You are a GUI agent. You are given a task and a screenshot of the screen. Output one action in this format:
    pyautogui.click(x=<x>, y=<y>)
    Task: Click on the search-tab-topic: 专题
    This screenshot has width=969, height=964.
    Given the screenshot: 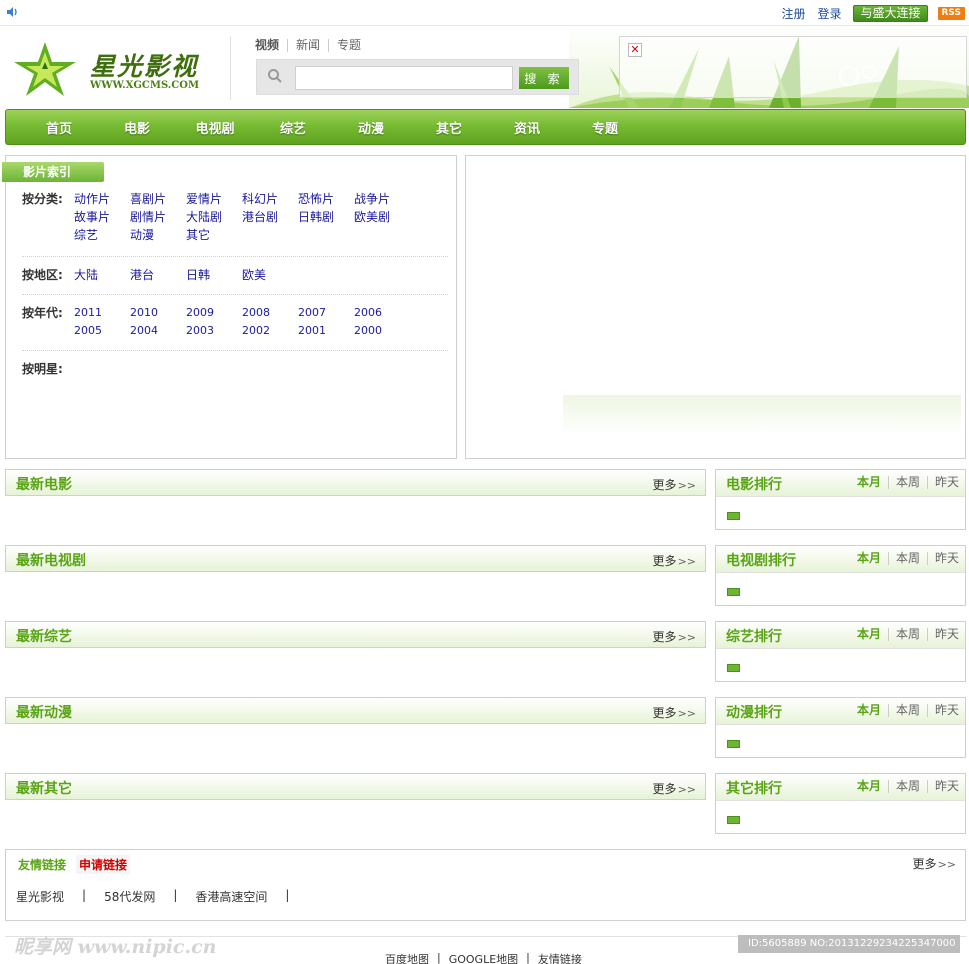 What is the action you would take?
    pyautogui.click(x=348, y=45)
    